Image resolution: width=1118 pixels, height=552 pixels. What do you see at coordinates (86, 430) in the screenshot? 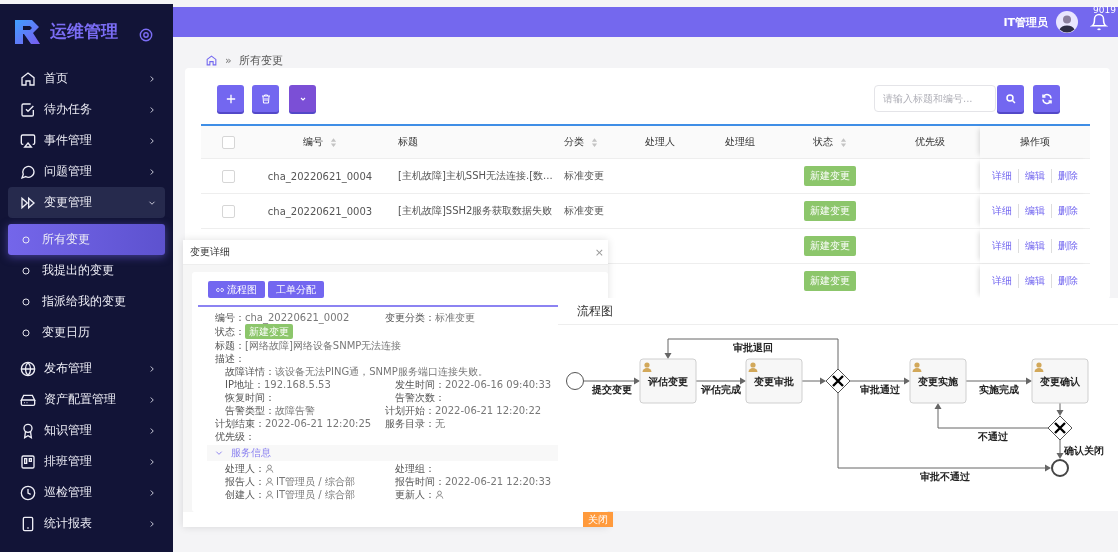
I see `menu-item: 知识管理` at bounding box center [86, 430].